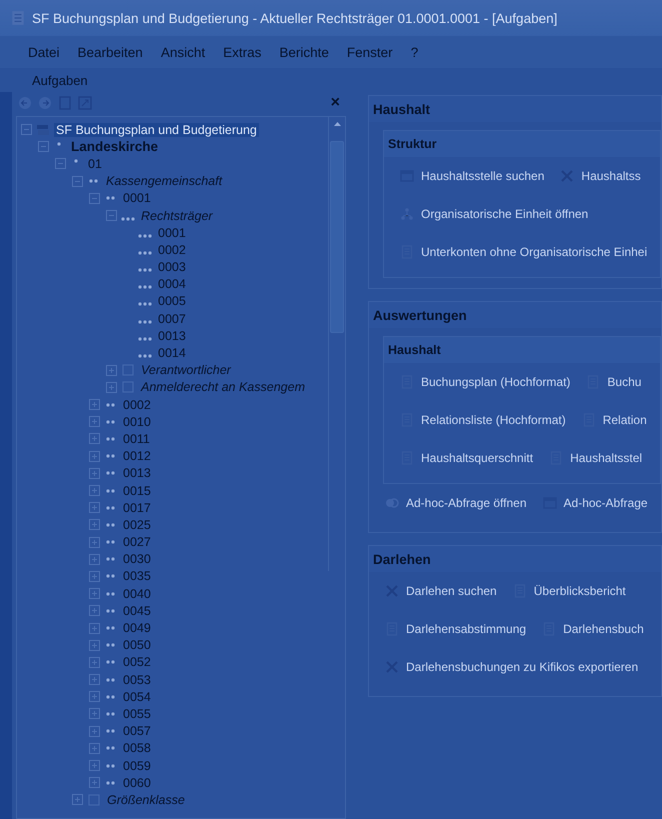 This screenshot has height=819, width=662. Describe the element at coordinates (414, 52) in the screenshot. I see `menu-item: ?` at that location.